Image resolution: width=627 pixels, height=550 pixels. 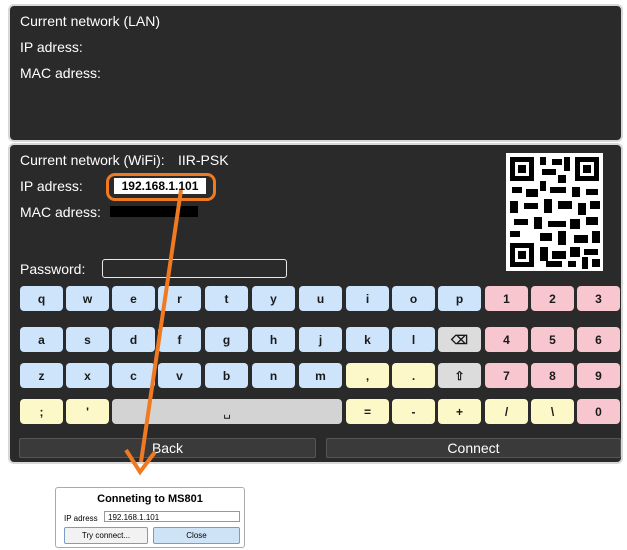 What do you see at coordinates (150, 499) in the screenshot?
I see `dialog-title: Conneting to MS801` at bounding box center [150, 499].